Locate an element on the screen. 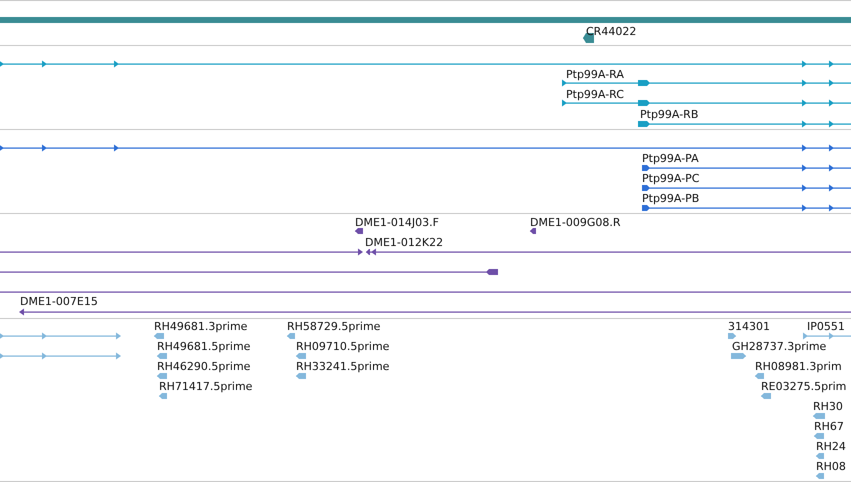  feature-label: DME1-014J03.F is located at coordinates (397, 222).